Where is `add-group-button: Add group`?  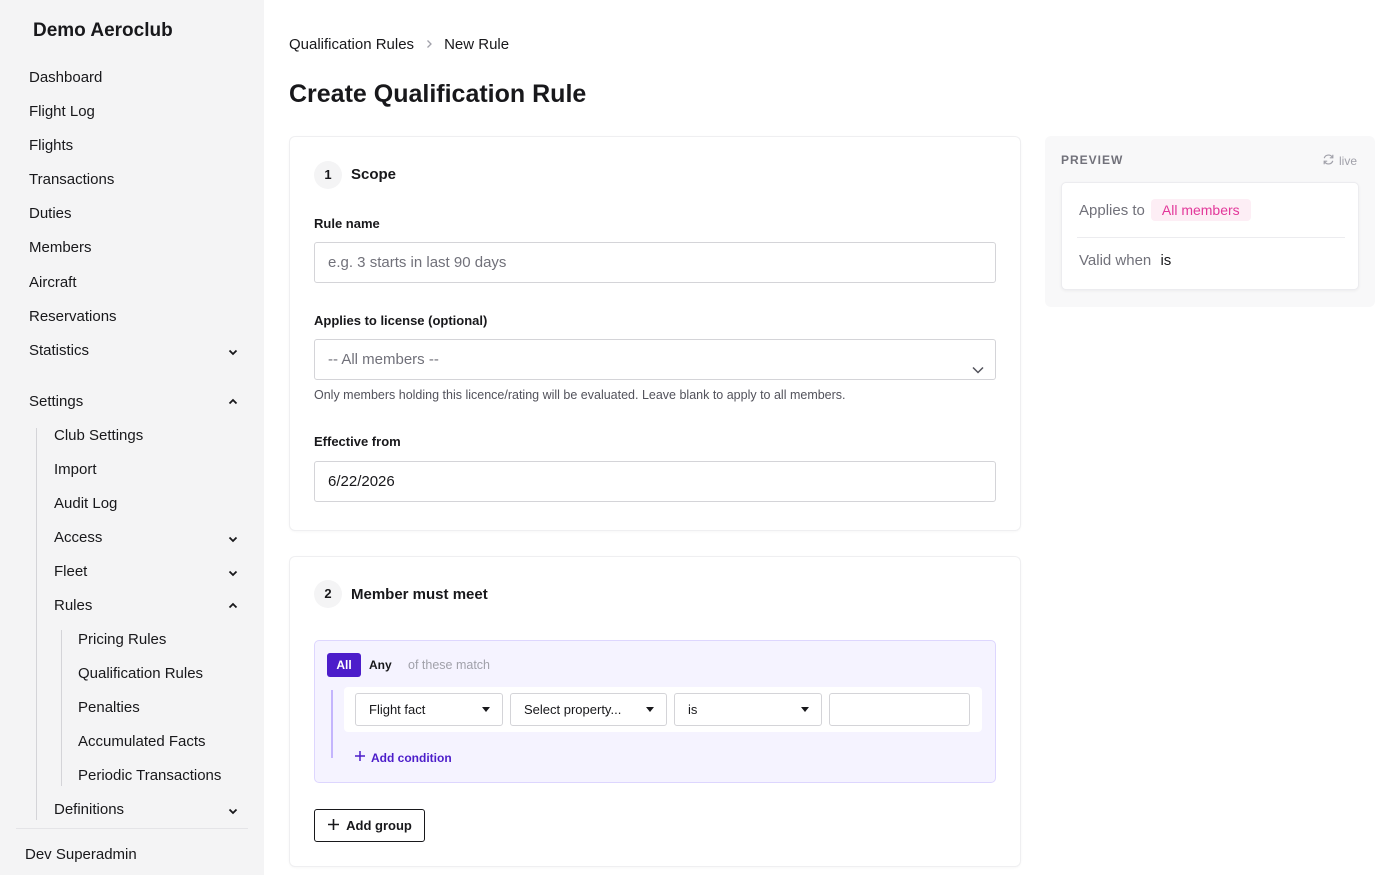
add-group-button: Add group is located at coordinates (369, 825).